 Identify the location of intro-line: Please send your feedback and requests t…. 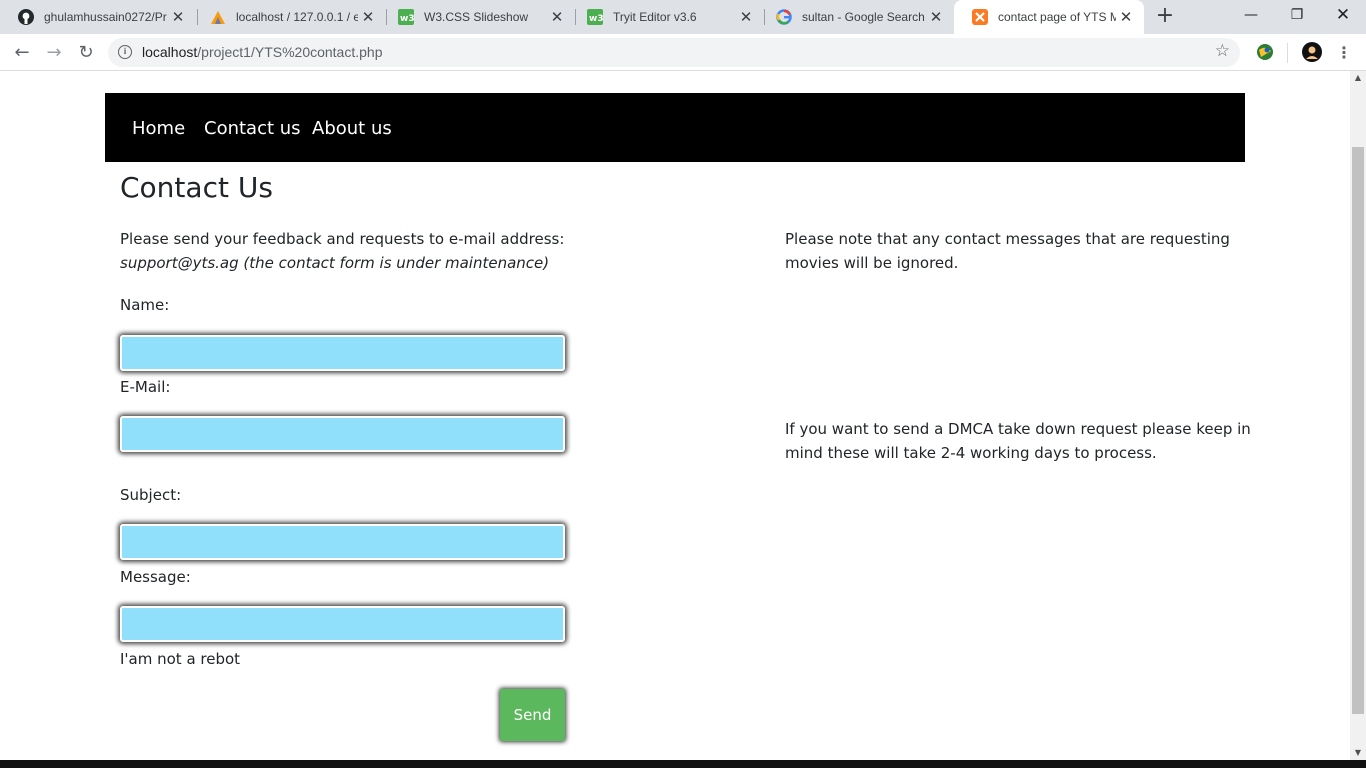
(342, 239).